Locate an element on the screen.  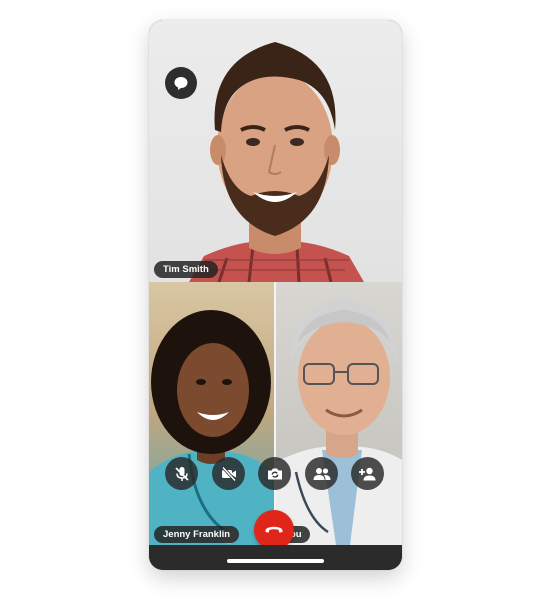
participant-video-tim is located at coordinates (276, 162).